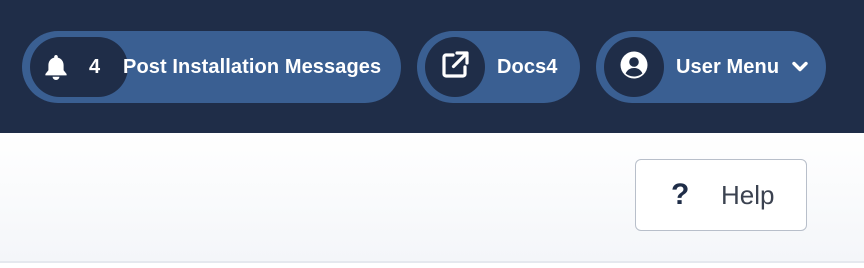  Describe the element at coordinates (95, 67) in the screenshot. I see `messages-count: 4` at that location.